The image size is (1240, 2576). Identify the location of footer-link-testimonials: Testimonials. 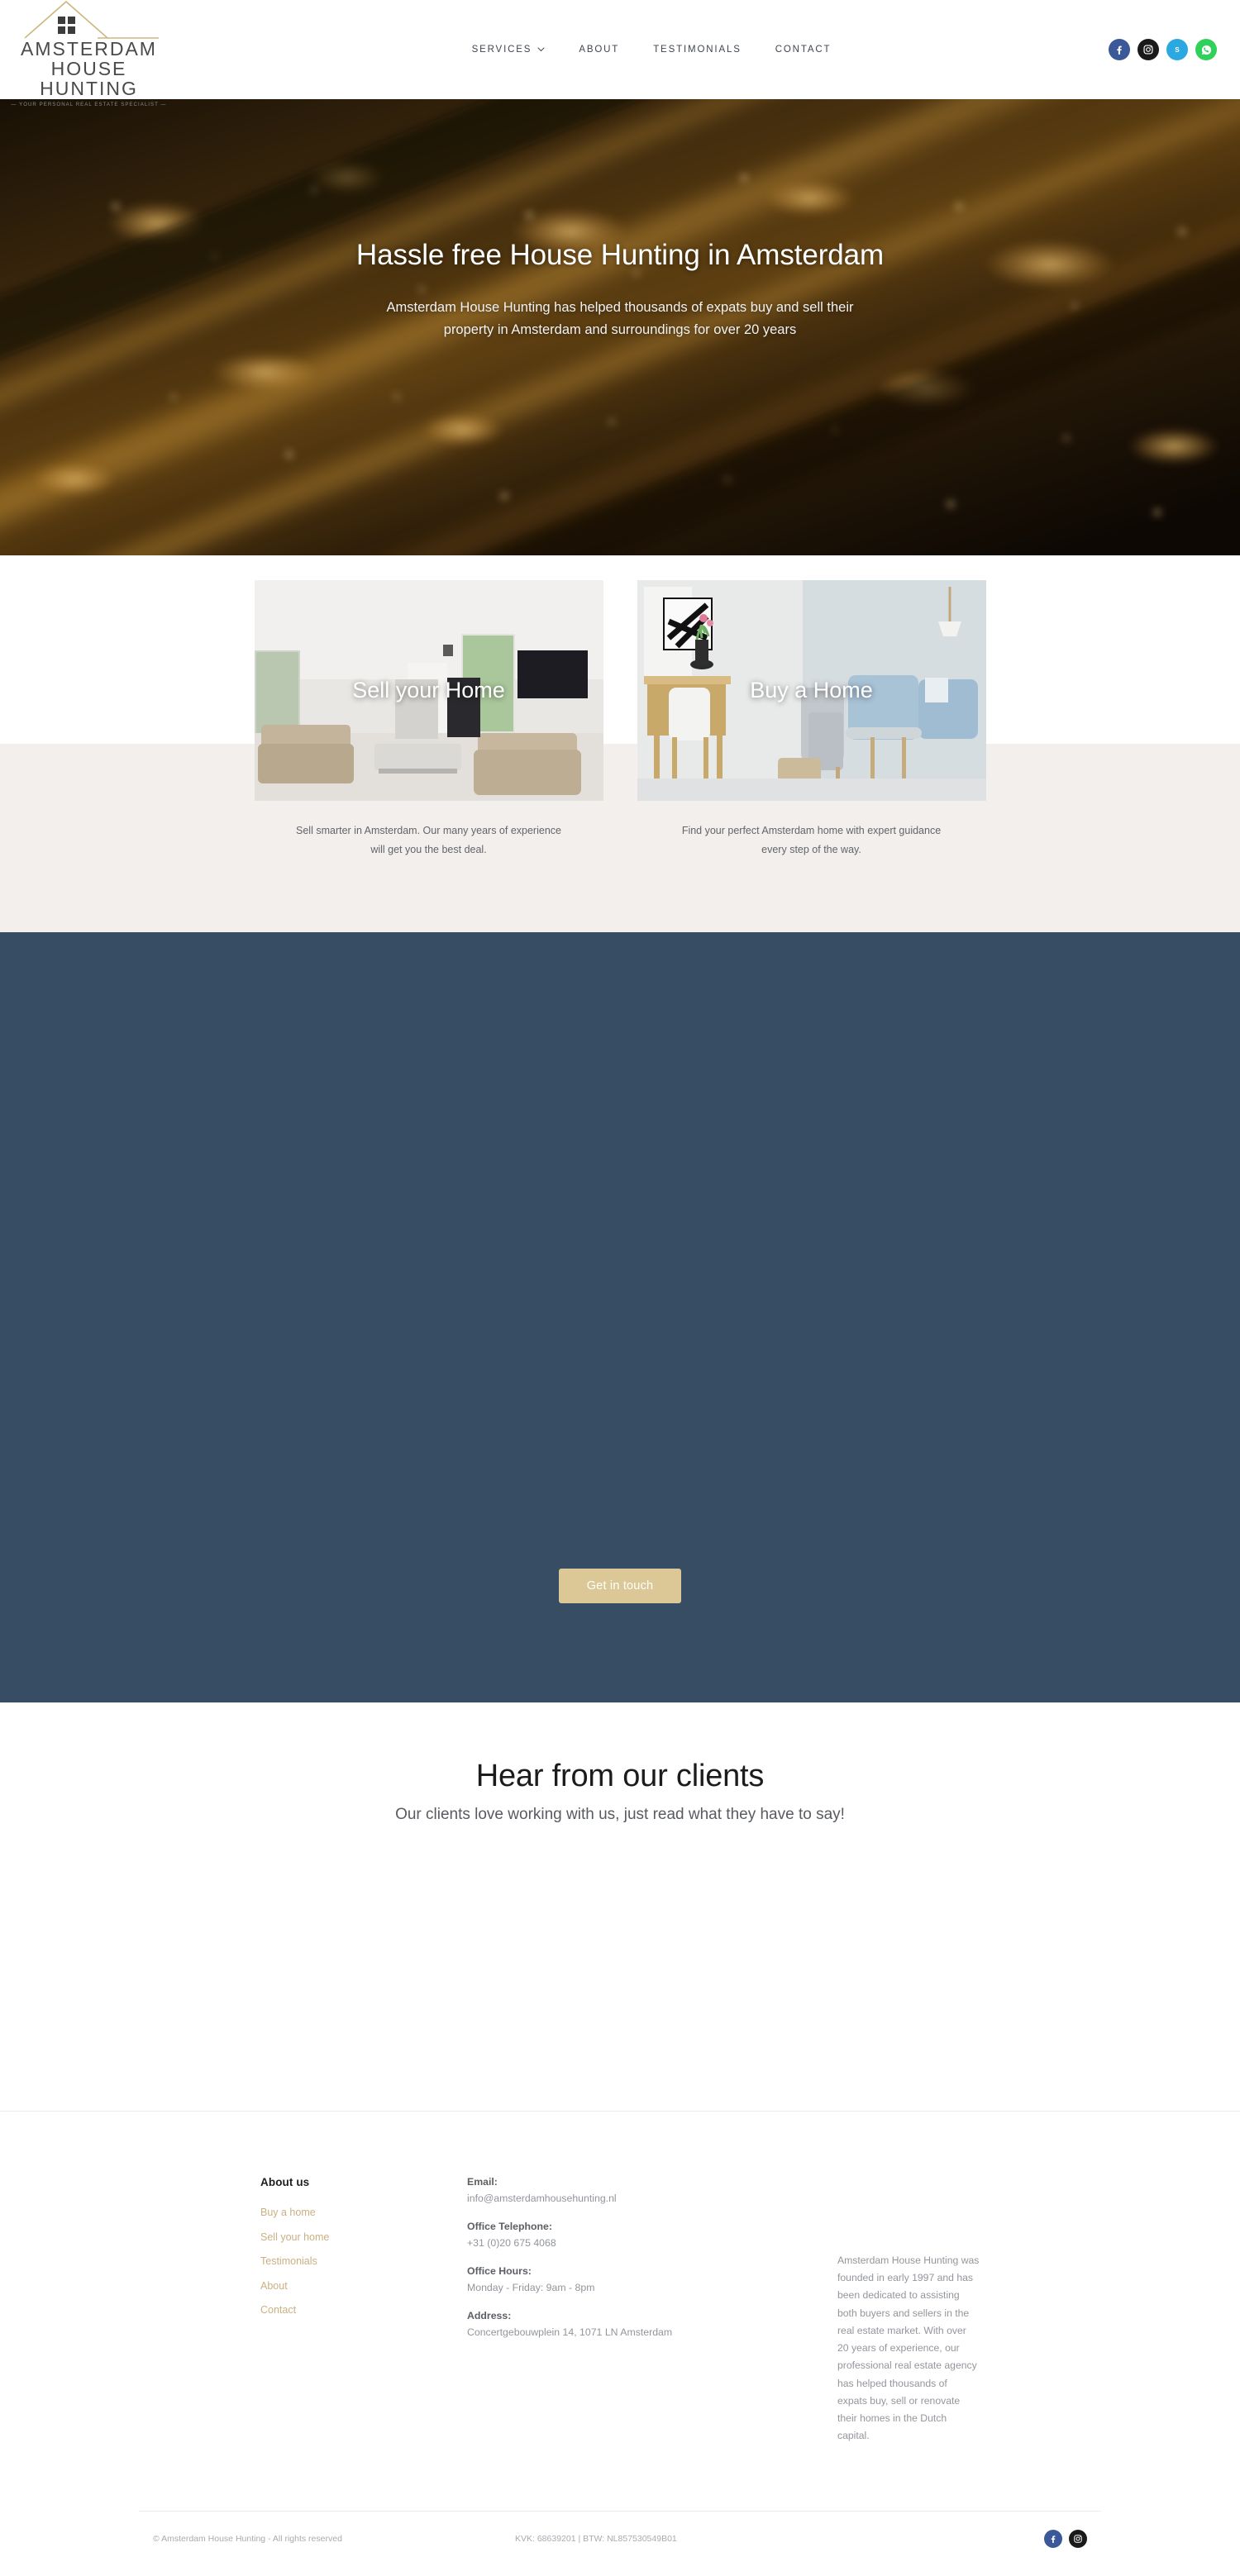
(363, 2261).